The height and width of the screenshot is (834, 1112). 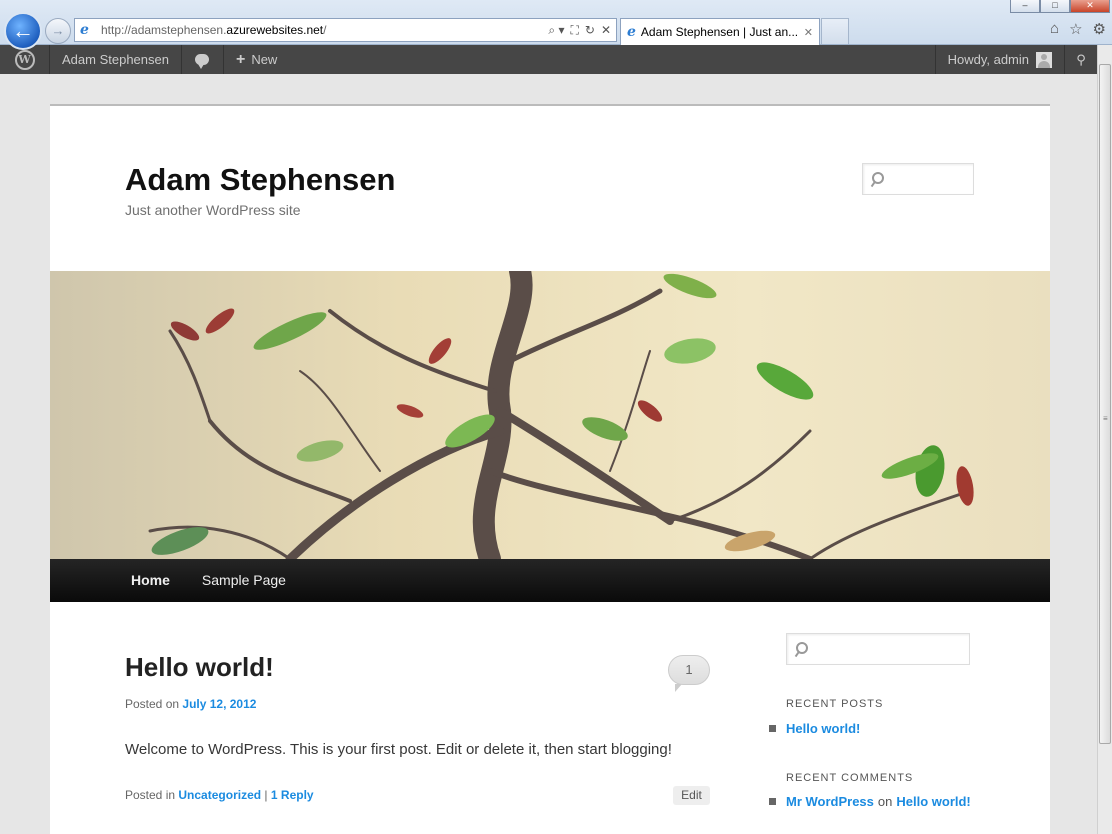 I want to click on posted-in-label: Posted in, so click(x=150, y=795).